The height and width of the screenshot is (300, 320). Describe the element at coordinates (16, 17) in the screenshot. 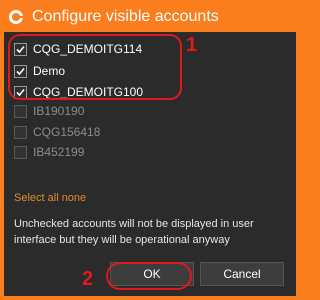

I see `app-logo-icon` at that location.